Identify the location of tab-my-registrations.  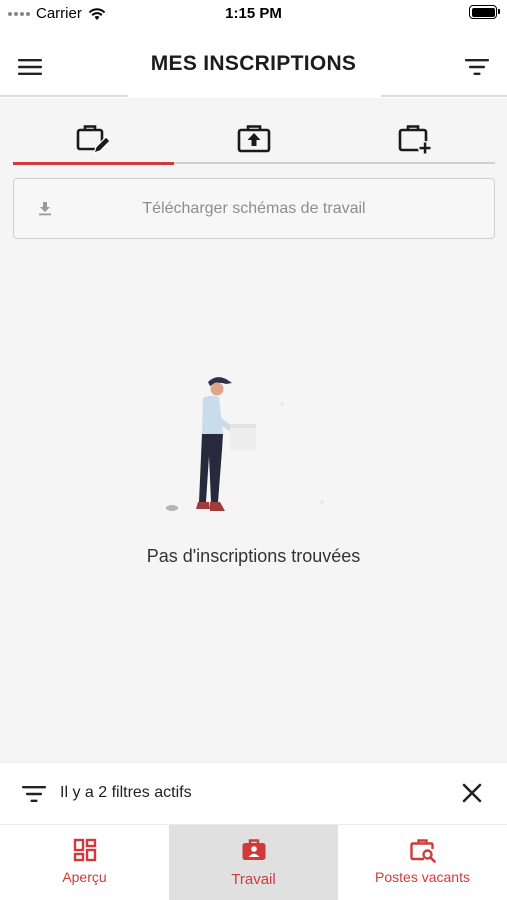
(93, 139).